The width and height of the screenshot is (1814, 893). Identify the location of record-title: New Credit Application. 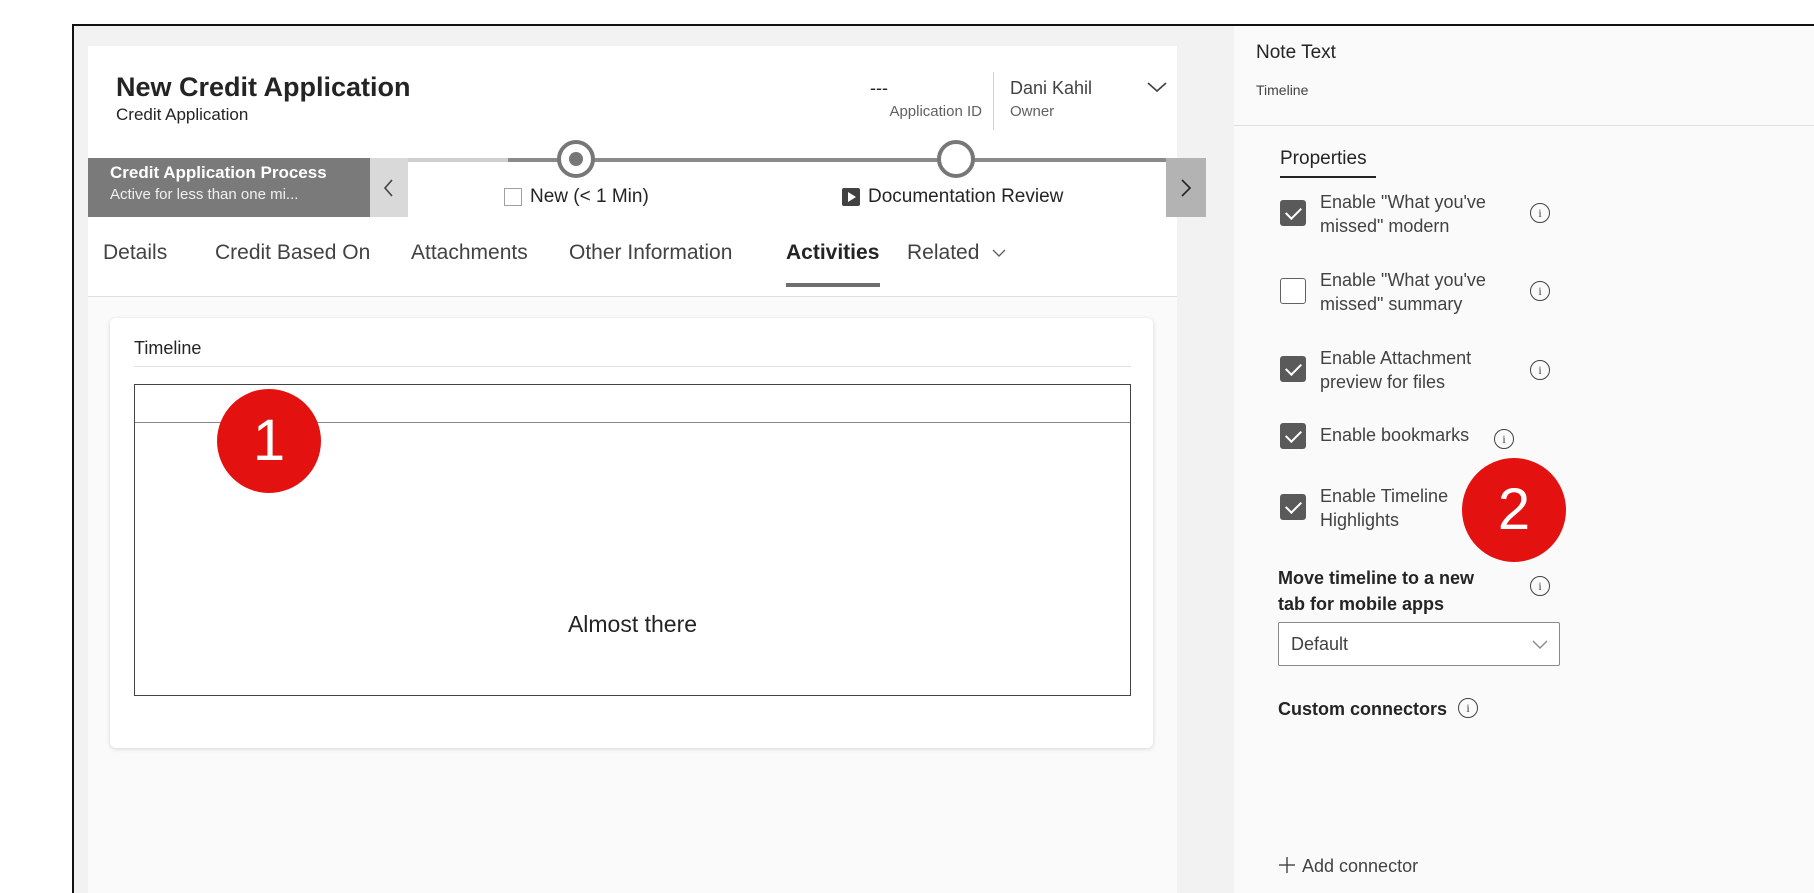
(263, 87).